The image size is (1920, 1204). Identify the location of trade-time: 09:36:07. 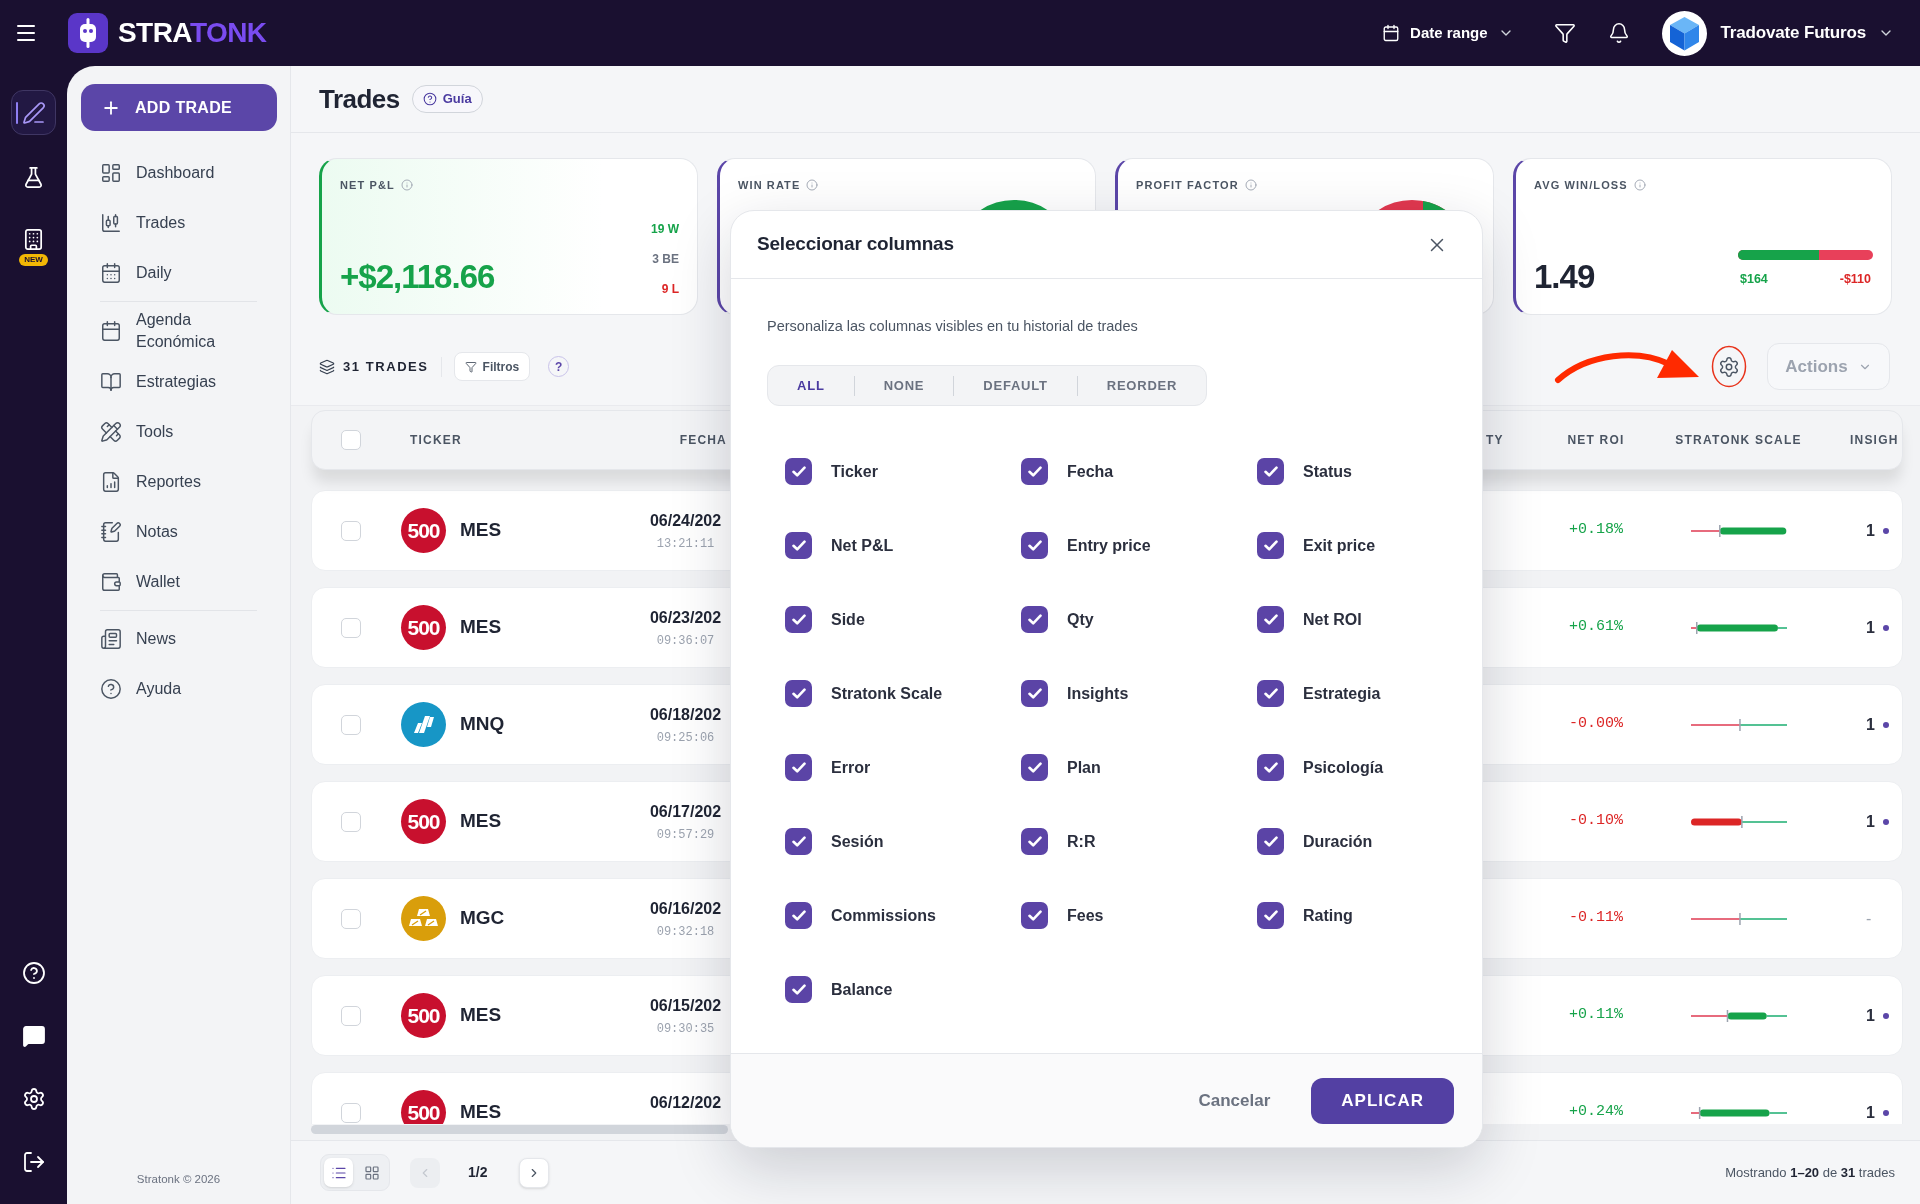
(685, 641).